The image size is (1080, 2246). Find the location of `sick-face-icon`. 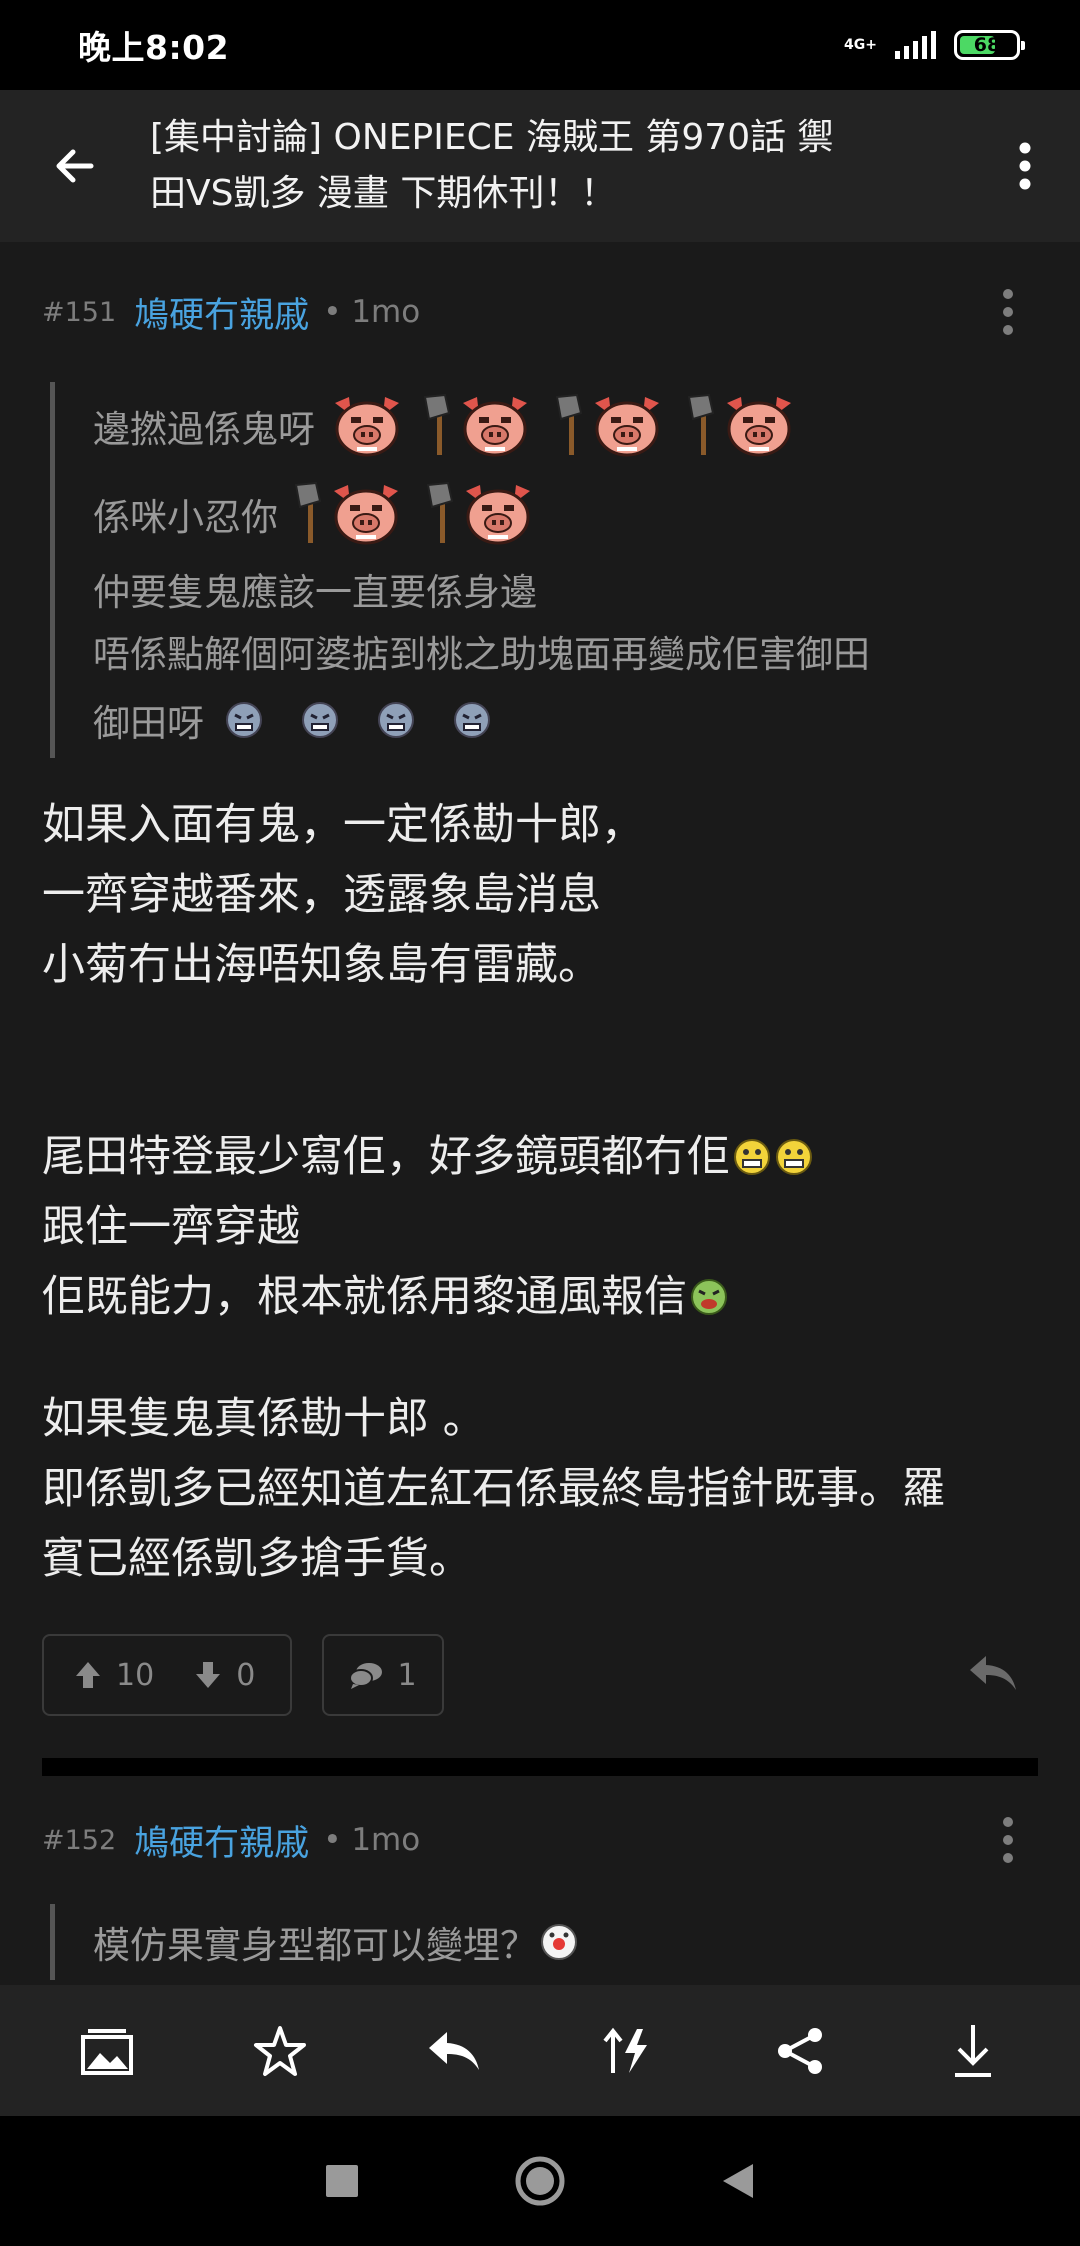

sick-face-icon is located at coordinates (709, 1297).